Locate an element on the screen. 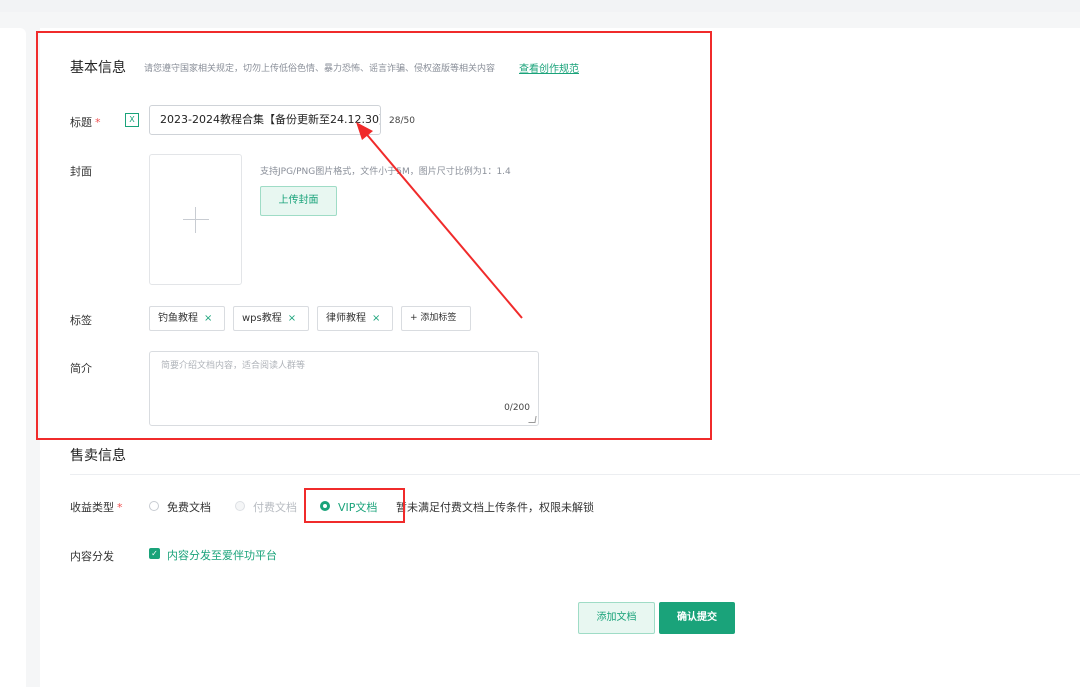  cover-format-hint: 支持JPG/PNG图片格式，文件小于5M，图片尺寸比例为1：1.4 is located at coordinates (385, 172).